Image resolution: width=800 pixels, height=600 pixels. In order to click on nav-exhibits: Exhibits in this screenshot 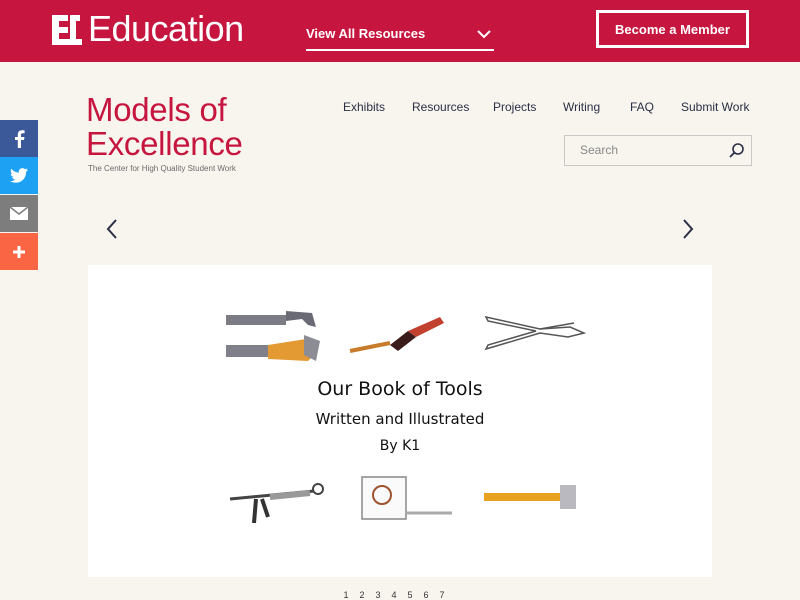, I will do `click(364, 107)`.